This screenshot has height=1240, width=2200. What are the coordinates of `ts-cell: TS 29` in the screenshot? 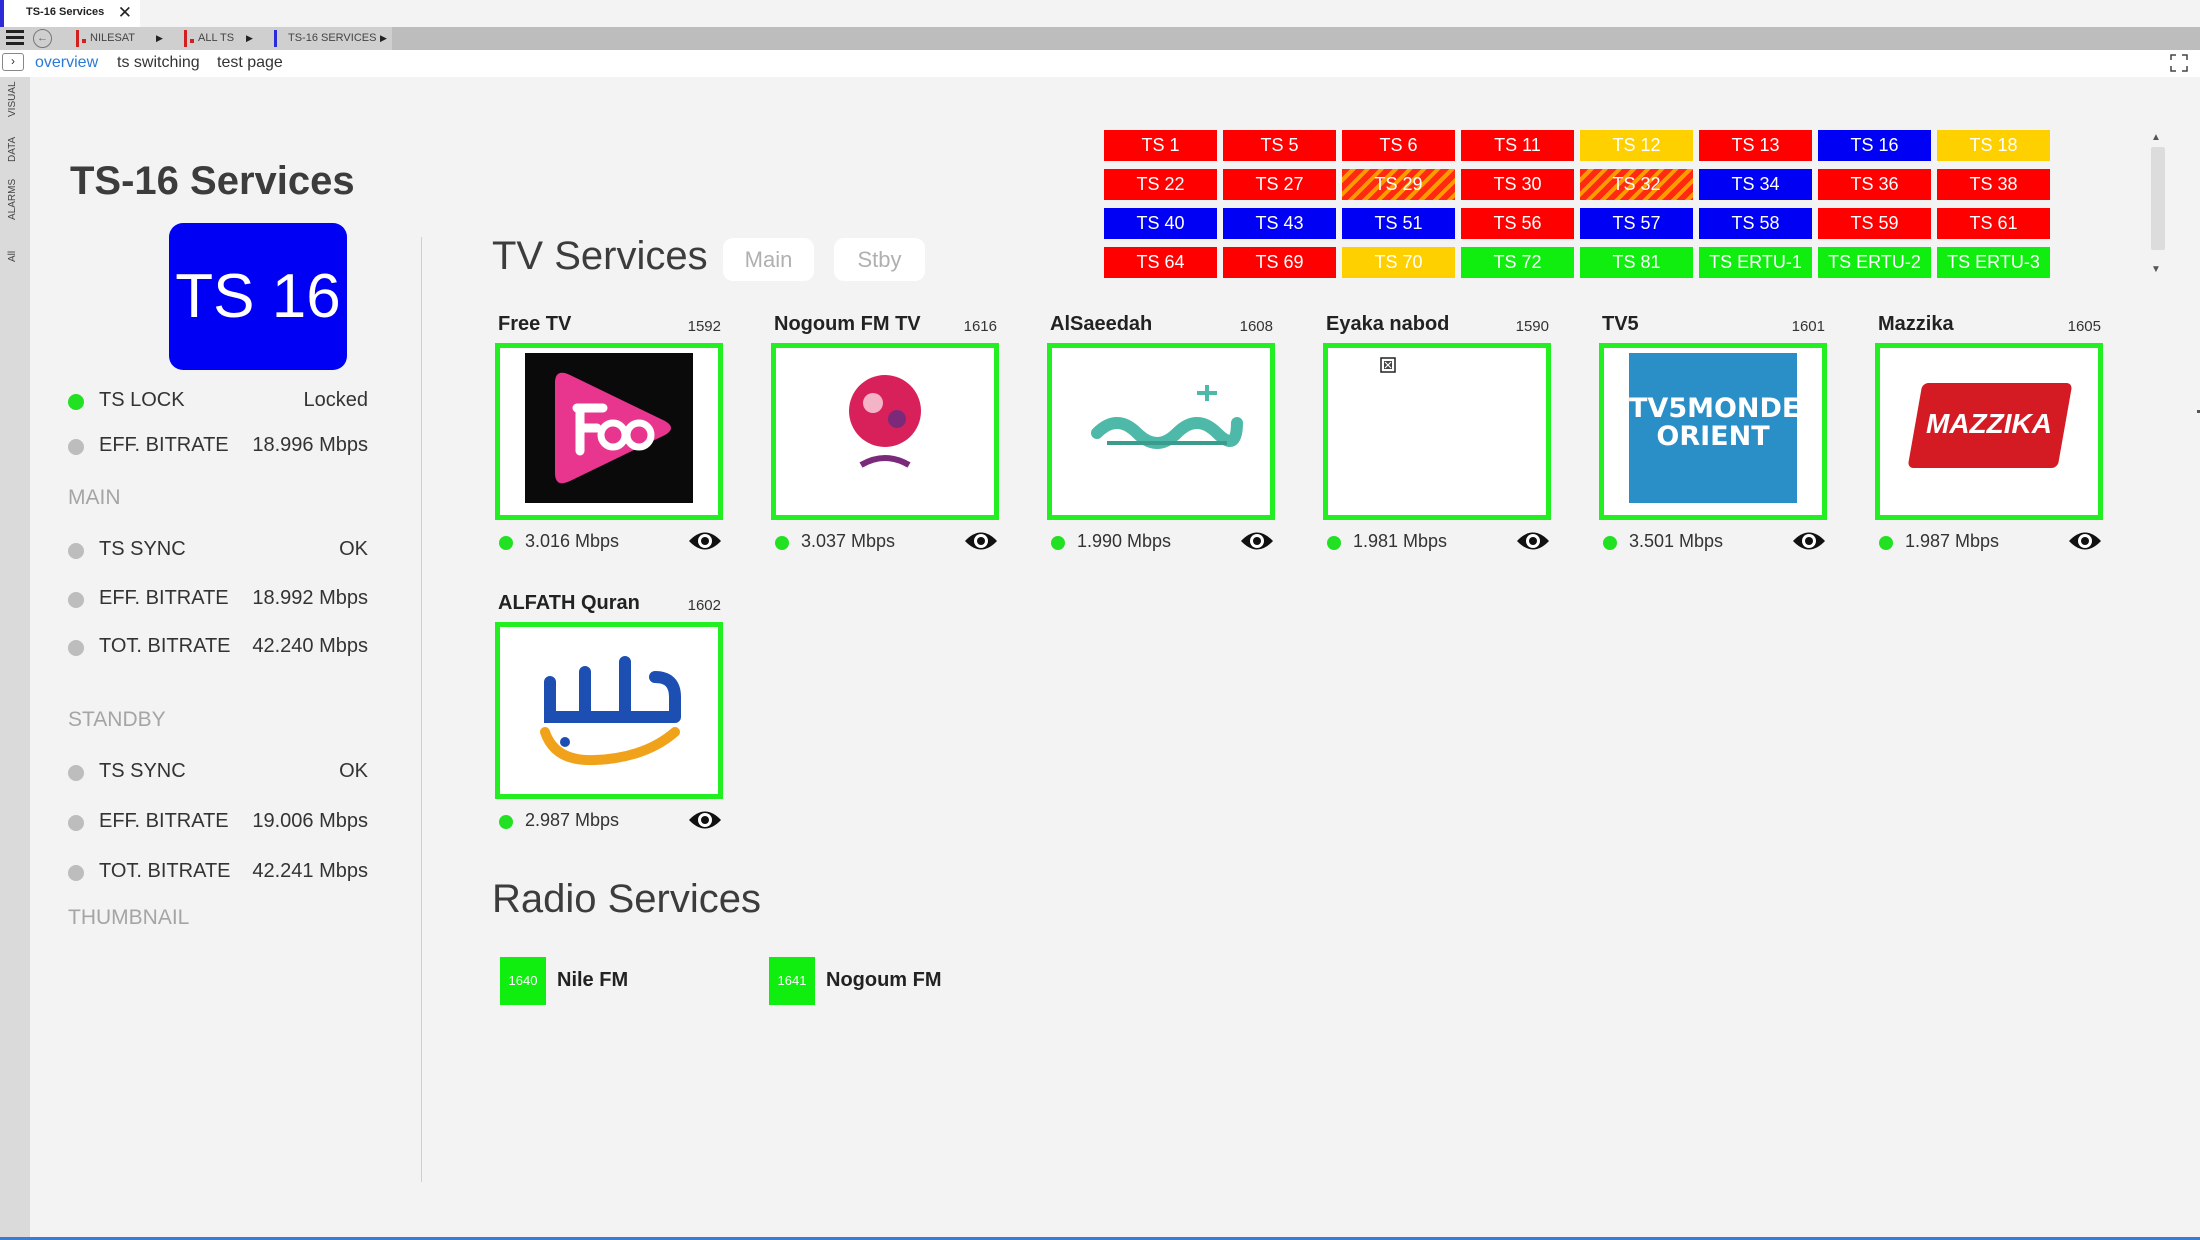 It's located at (1398, 184).